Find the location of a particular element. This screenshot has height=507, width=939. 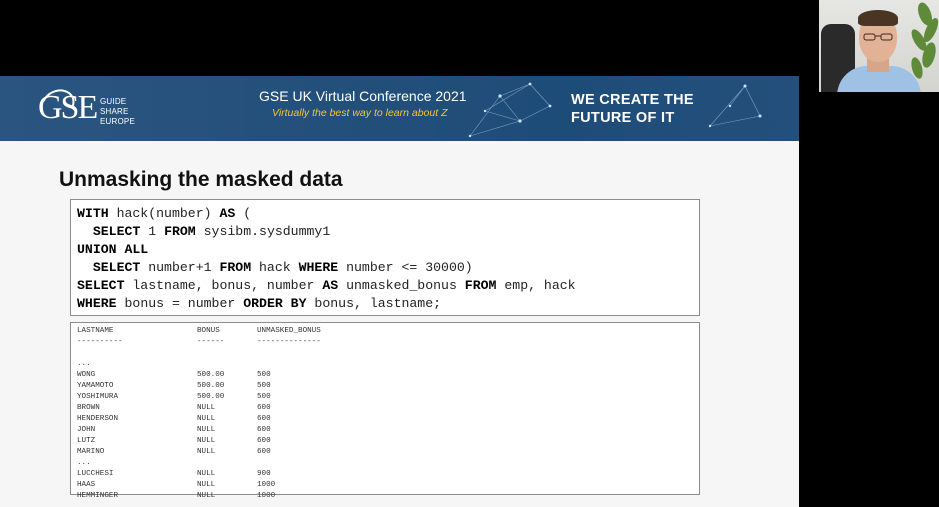

sql-text: emp, hack is located at coordinates (536, 285).